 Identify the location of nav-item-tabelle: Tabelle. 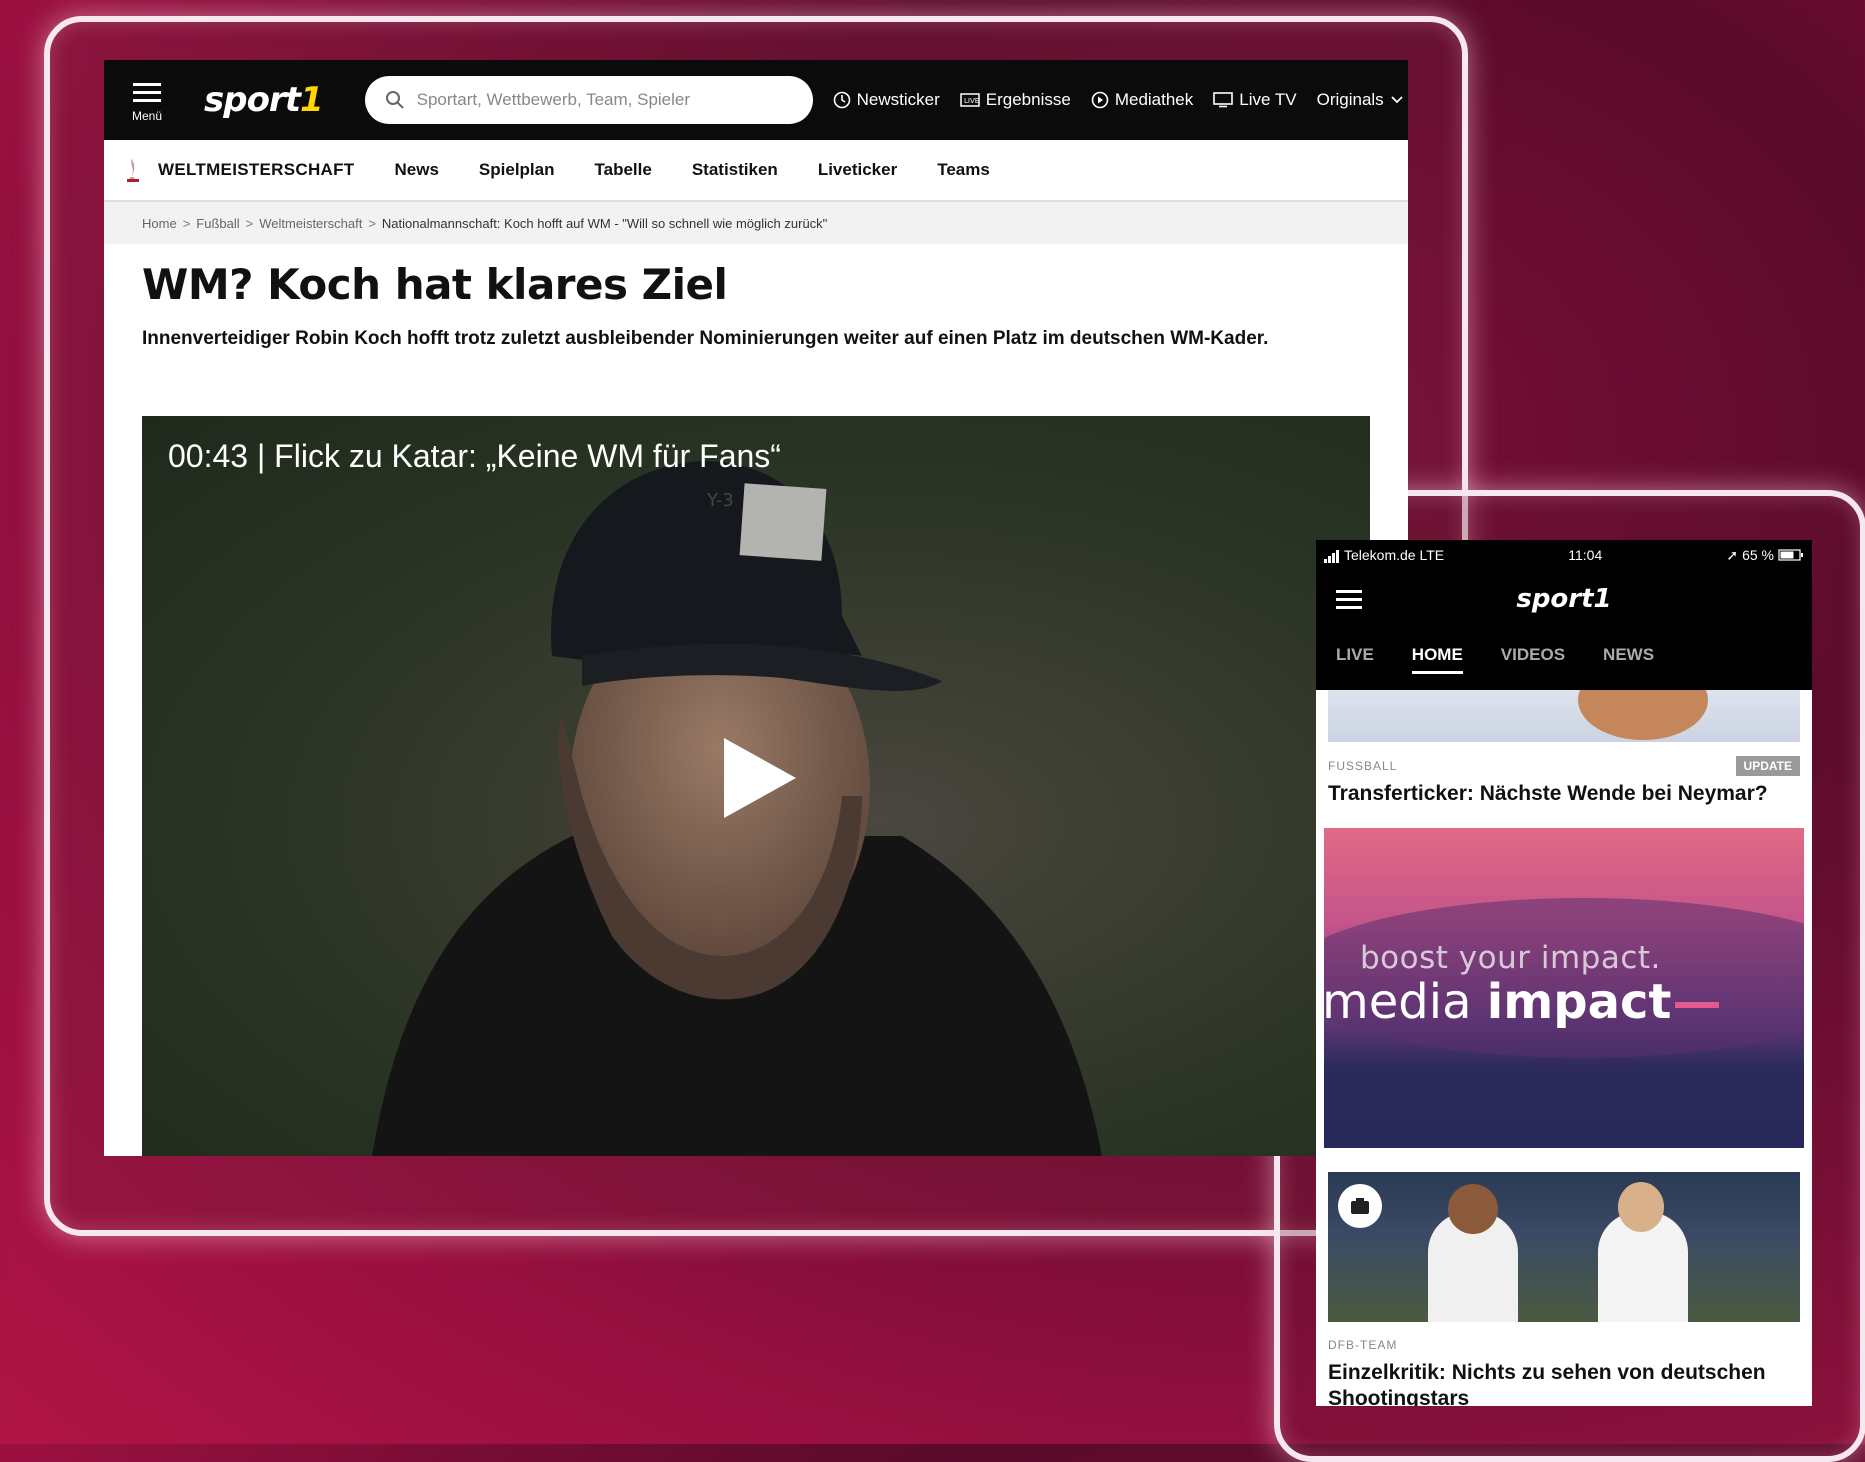
(623, 170).